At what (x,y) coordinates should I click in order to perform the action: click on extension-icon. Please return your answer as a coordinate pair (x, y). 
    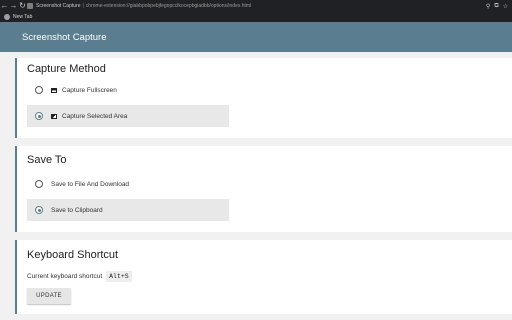
    Looking at the image, I should click on (30, 6).